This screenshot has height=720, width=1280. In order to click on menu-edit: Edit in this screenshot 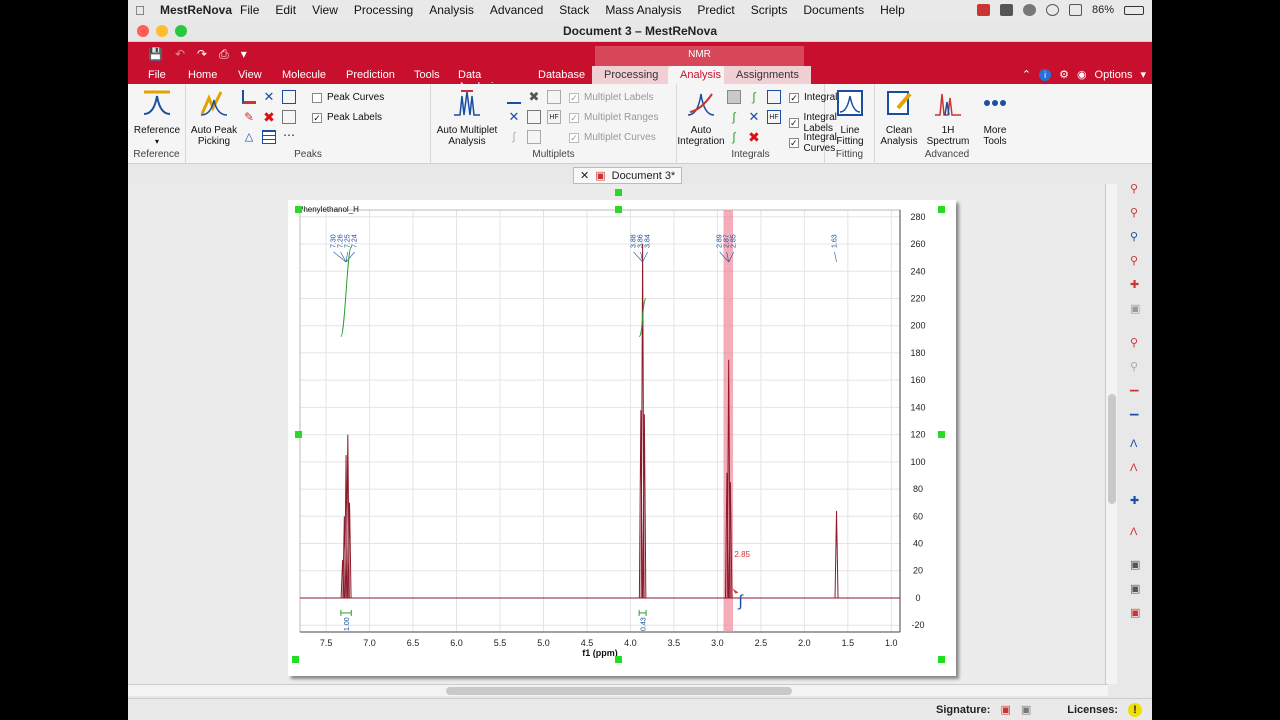, I will do `click(285, 10)`.